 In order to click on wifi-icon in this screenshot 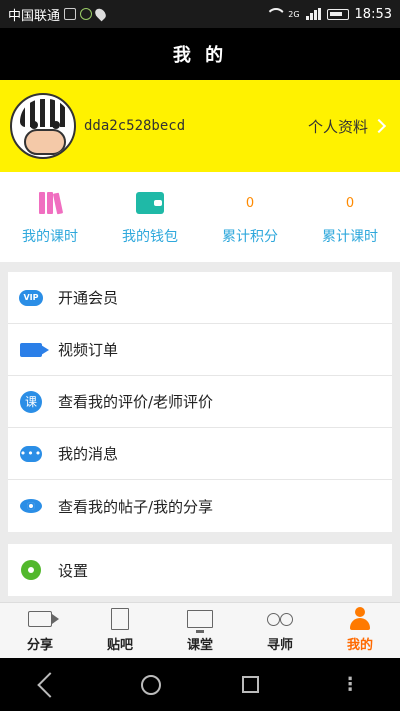, I will do `click(274, 14)`.